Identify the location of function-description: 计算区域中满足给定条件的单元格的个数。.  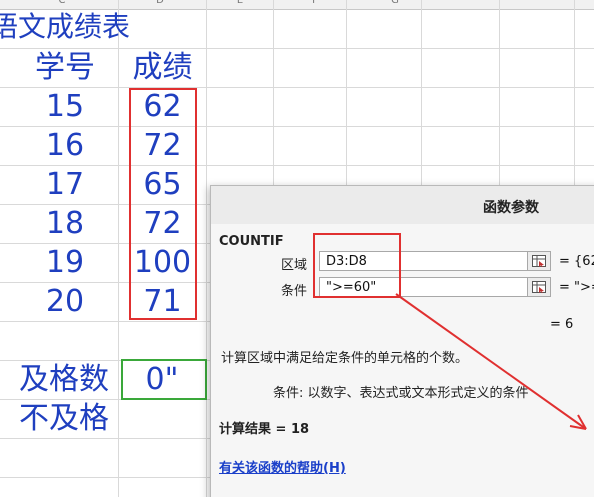
(345, 358).